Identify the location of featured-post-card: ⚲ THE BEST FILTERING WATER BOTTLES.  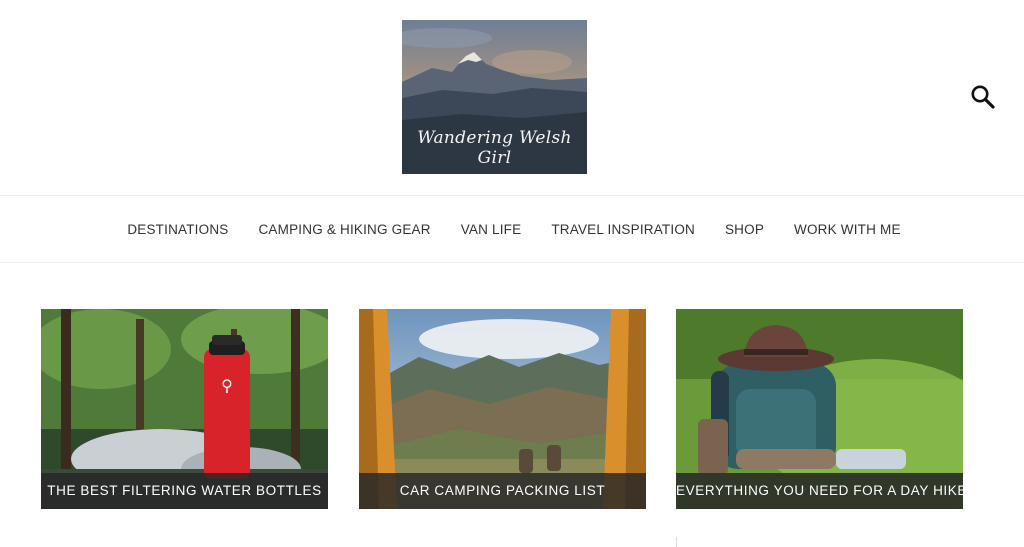
(184, 409).